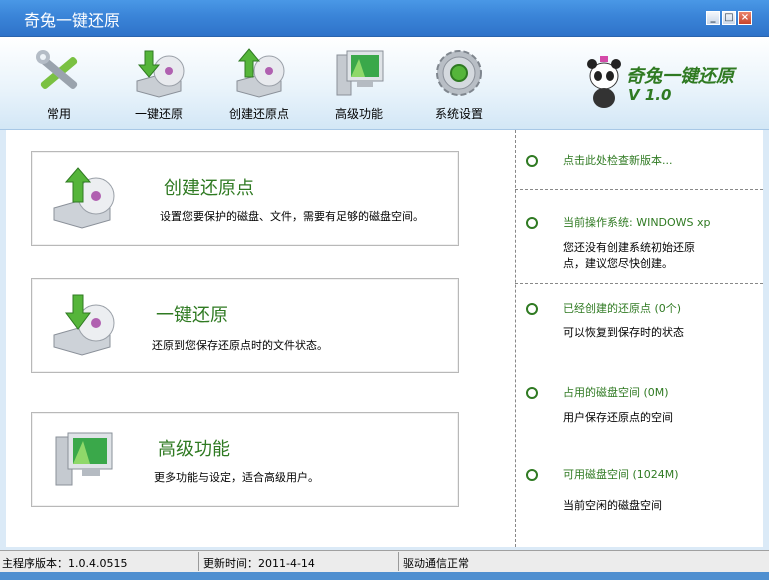 This screenshot has height=580, width=769. I want to click on restore-points-count: 已经创建的还原点 (0个), so click(622, 308).